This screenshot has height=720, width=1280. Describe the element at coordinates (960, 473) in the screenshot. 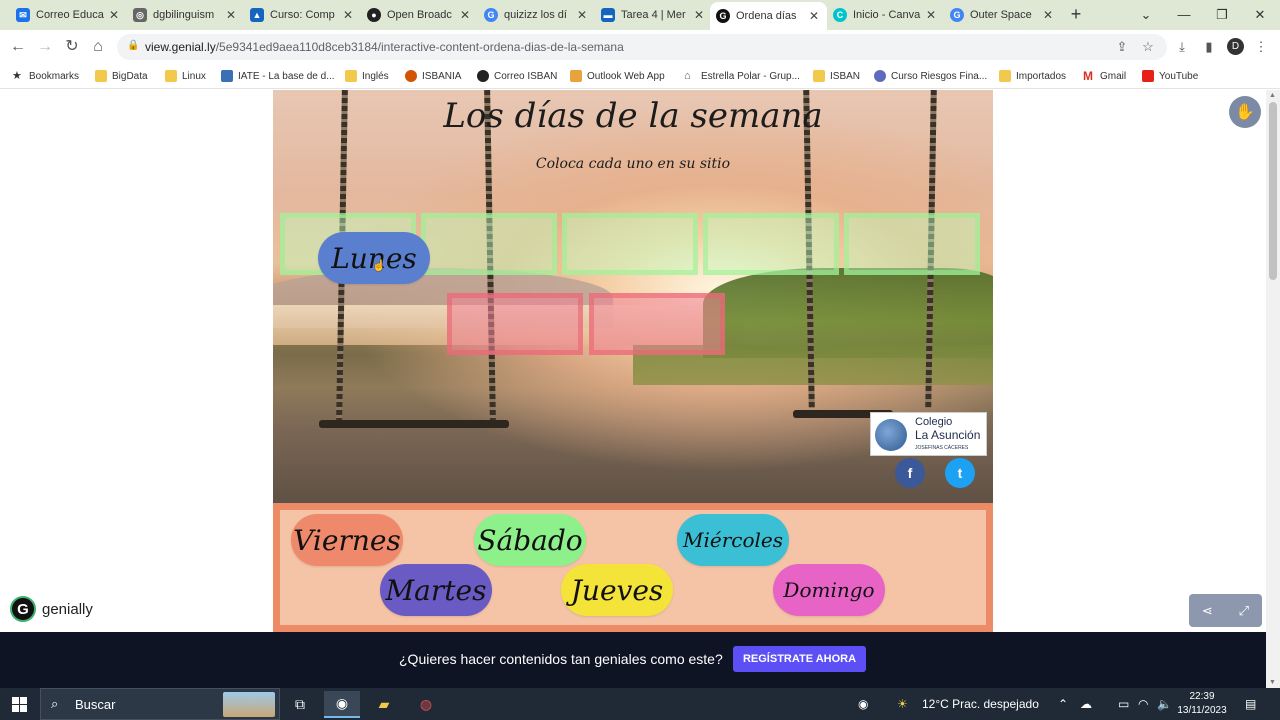

I see `twitter-icon: t` at that location.